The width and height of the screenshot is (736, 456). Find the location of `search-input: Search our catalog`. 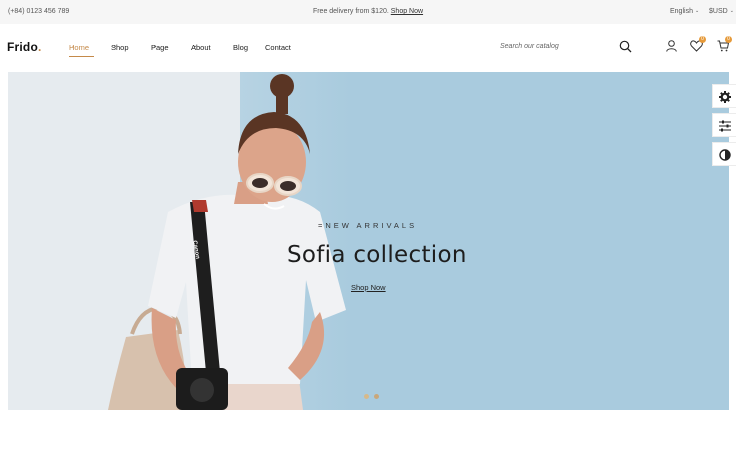

search-input: Search our catalog is located at coordinates (529, 46).